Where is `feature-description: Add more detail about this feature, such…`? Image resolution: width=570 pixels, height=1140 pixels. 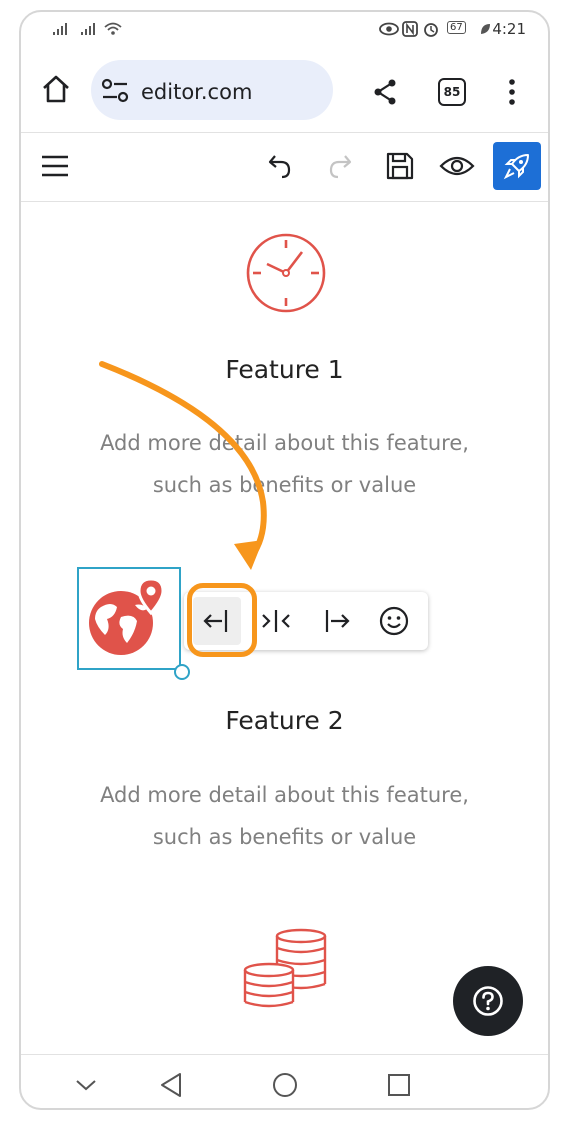 feature-description: Add more detail about this feature, such… is located at coordinates (284, 816).